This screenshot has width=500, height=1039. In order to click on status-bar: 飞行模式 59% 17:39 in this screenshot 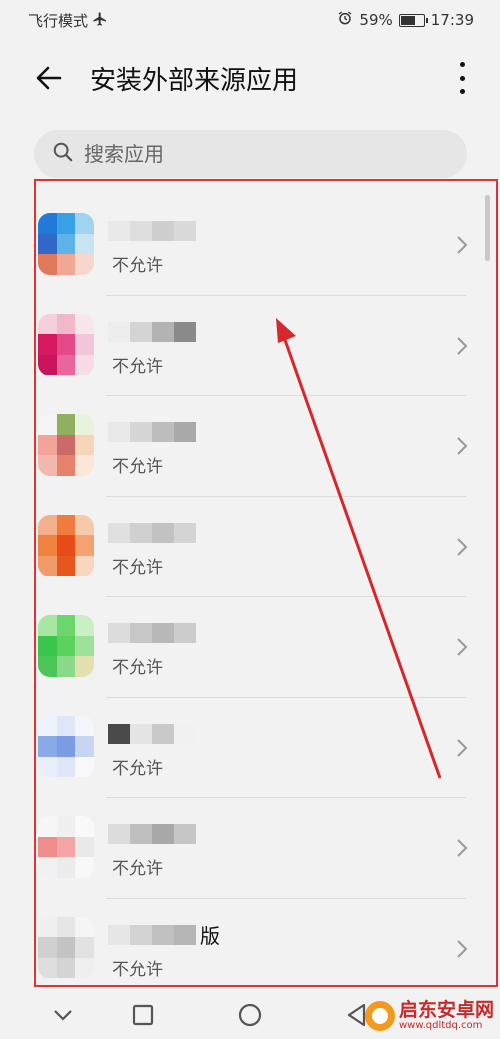, I will do `click(250, 19)`.